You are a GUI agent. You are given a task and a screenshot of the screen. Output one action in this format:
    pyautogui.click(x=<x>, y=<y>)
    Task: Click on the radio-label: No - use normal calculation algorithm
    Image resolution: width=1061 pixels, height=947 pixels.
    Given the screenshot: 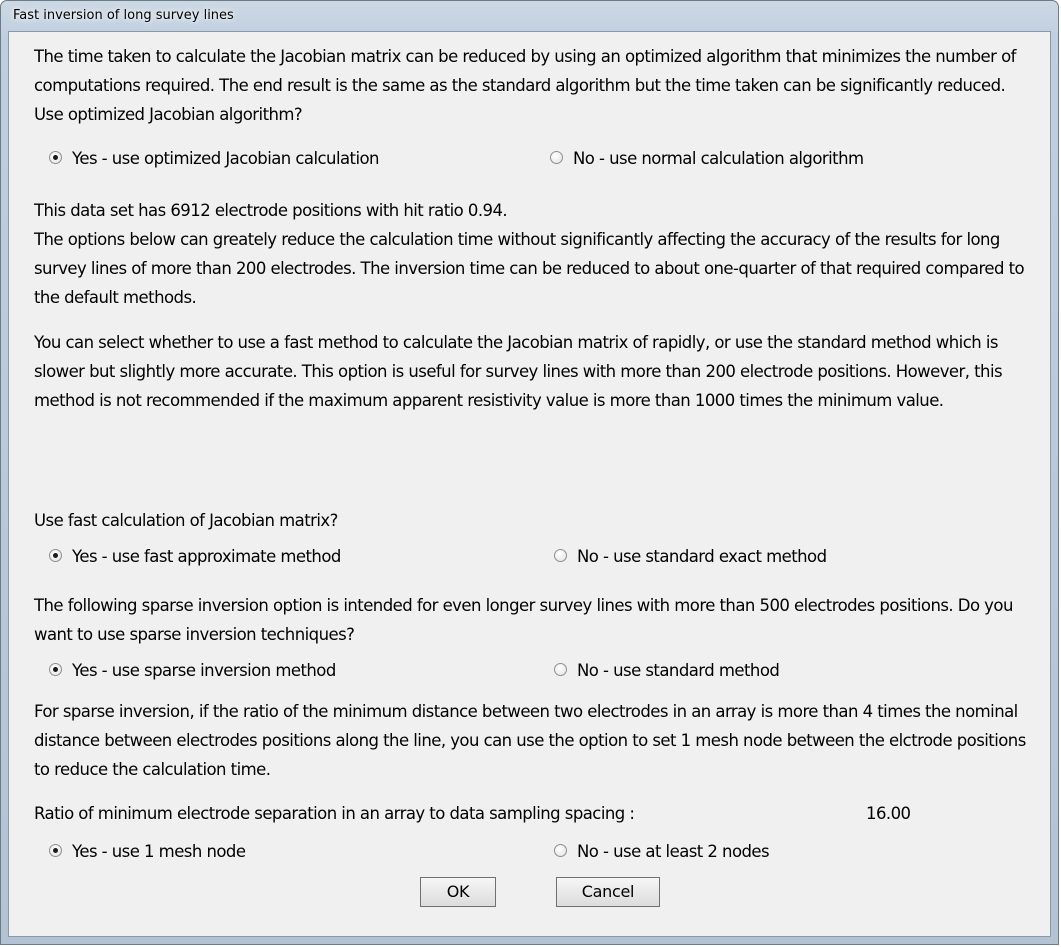 What is the action you would take?
    pyautogui.click(x=718, y=158)
    